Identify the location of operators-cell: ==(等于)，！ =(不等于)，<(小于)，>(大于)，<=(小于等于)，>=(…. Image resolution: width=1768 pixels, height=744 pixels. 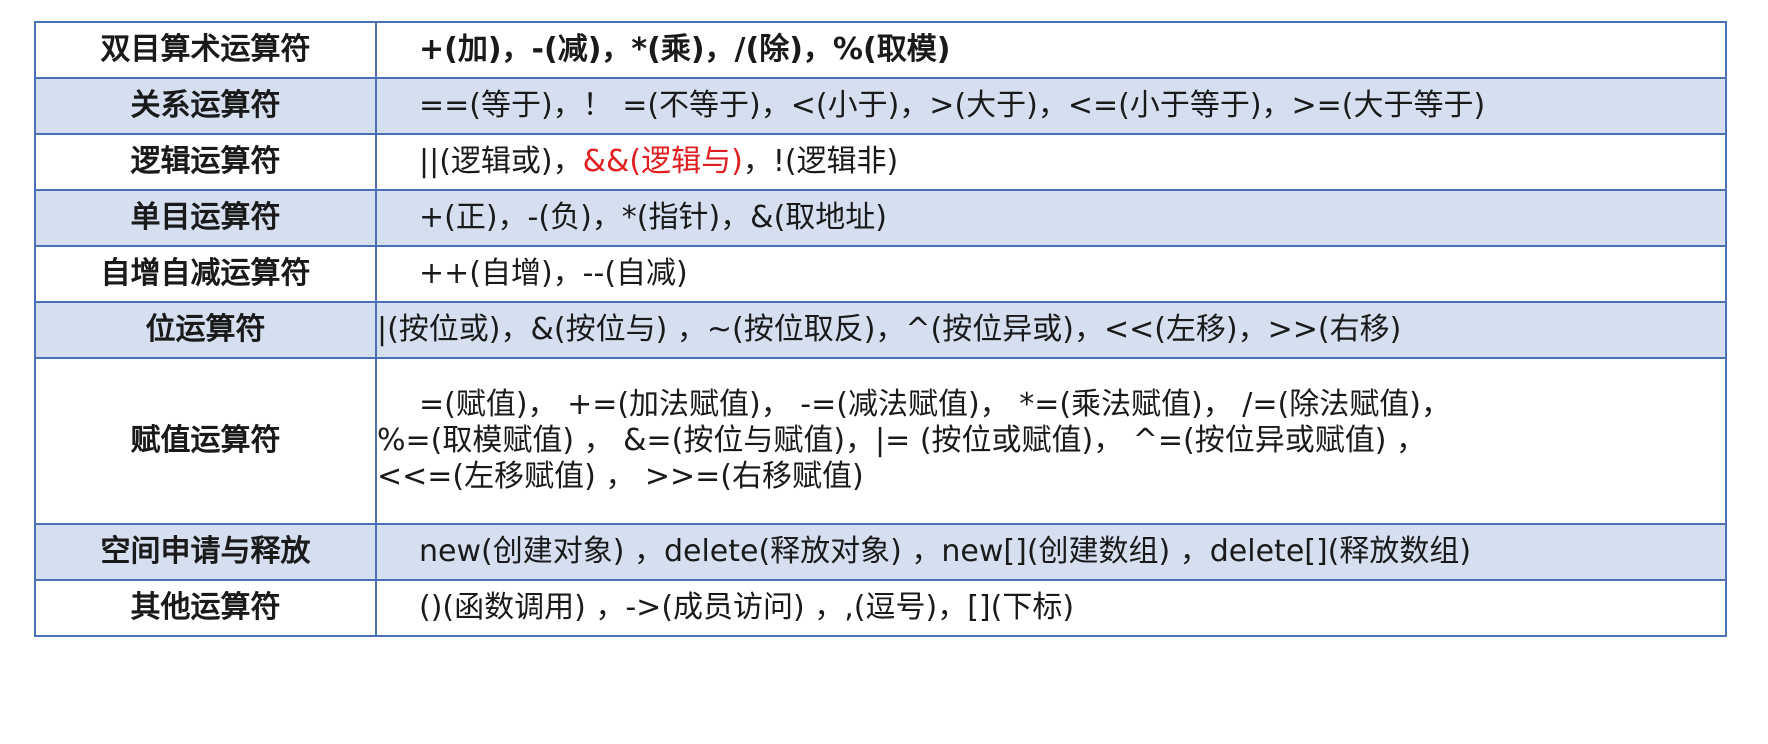
(1051, 106).